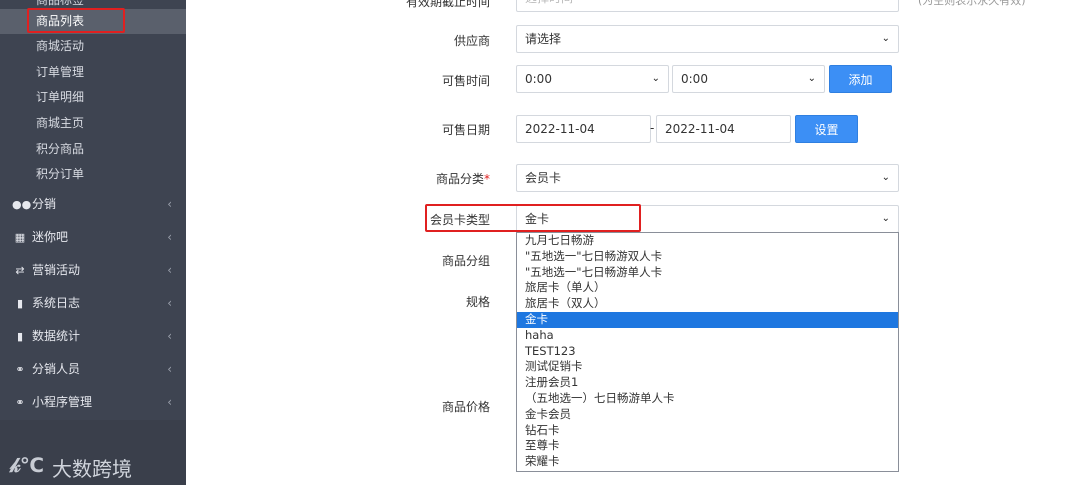 The image size is (1080, 485). I want to click on set-date-button: 设置, so click(826, 129).